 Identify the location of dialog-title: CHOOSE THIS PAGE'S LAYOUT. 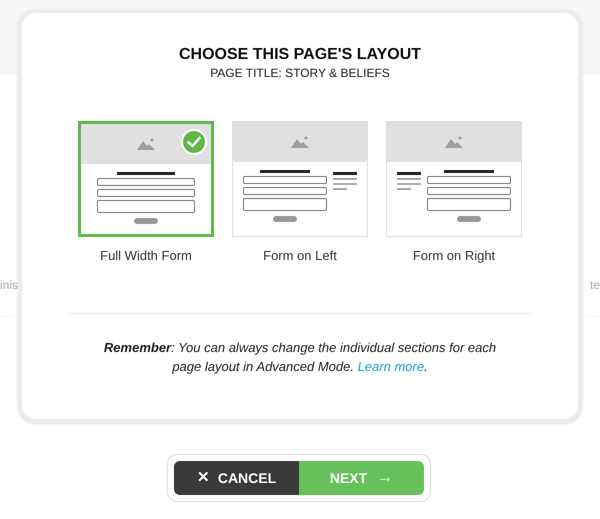
(300, 55).